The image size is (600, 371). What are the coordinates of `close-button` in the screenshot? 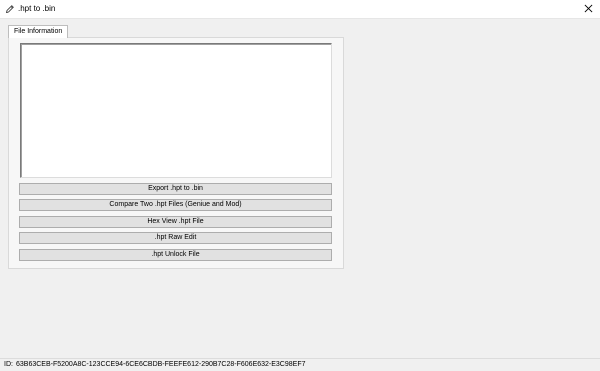 It's located at (588, 9).